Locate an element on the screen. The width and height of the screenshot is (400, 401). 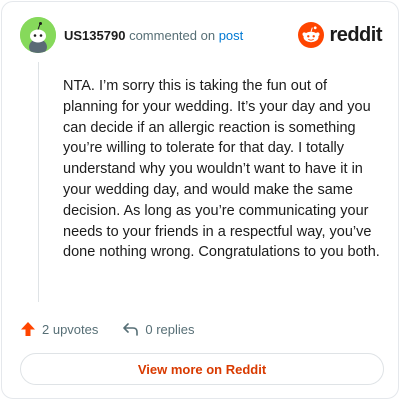
view-more-button: View more on Reddit is located at coordinates (202, 369).